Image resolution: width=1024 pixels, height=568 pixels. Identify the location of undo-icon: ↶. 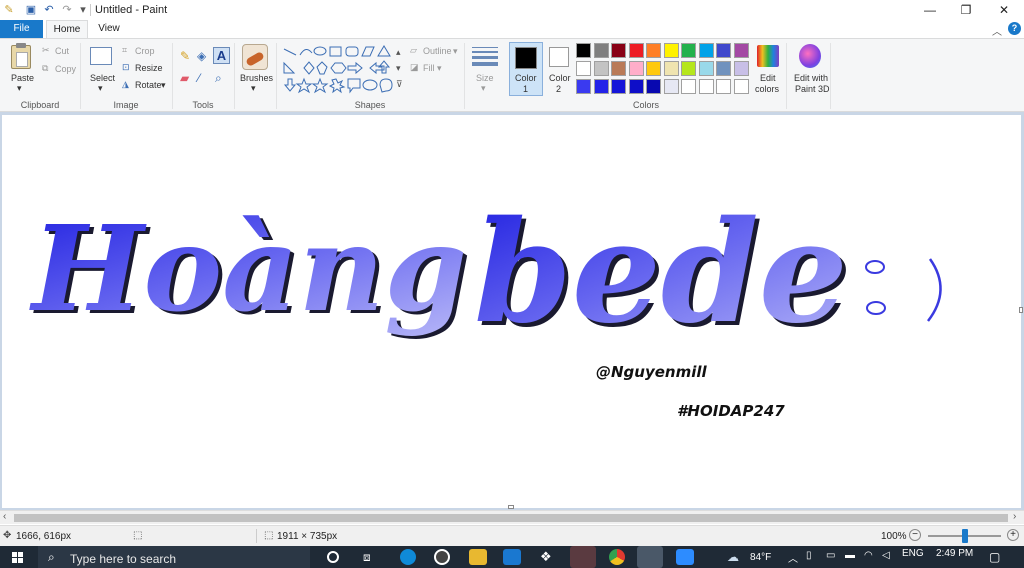
(49, 10).